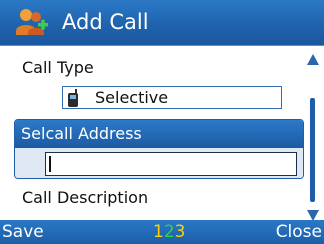 The height and width of the screenshot is (244, 324). Describe the element at coordinates (23, 232) in the screenshot. I see `save-softkey: Save` at that location.